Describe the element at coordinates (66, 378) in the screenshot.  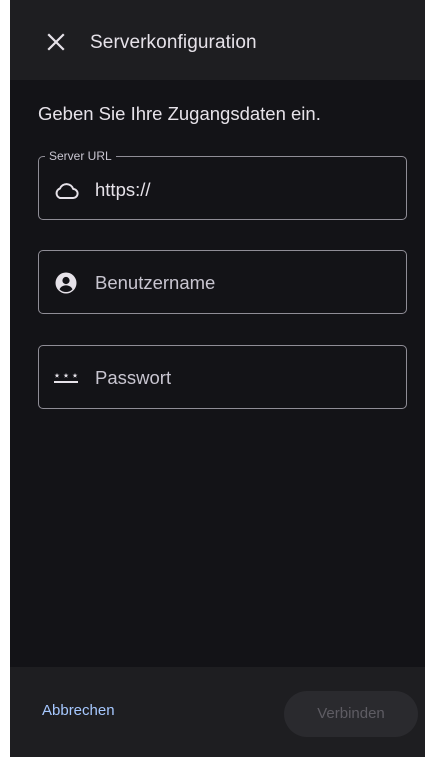
I see `password-icon` at that location.